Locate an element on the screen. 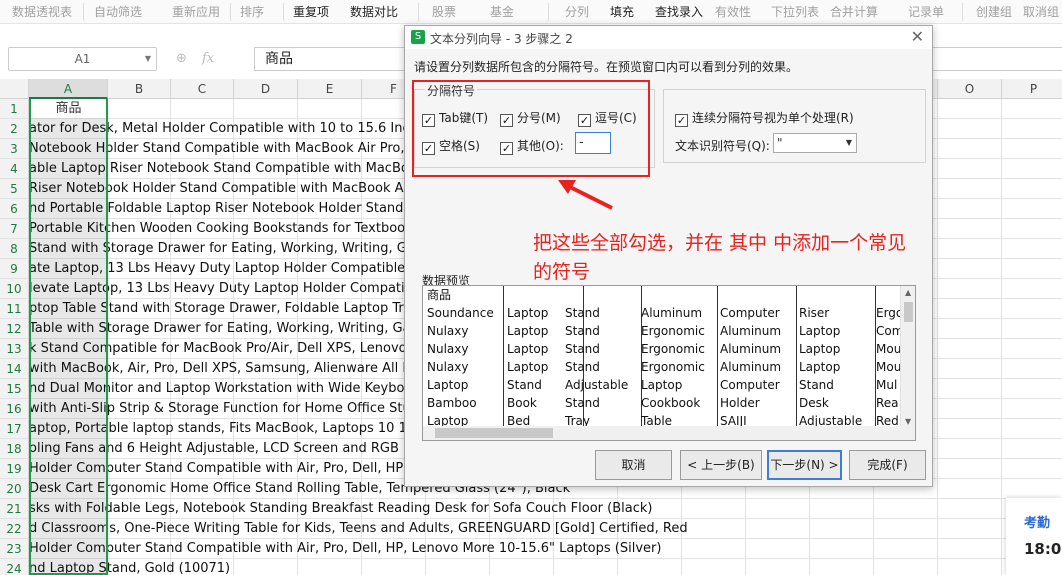 This screenshot has height=575, width=1062. fx-icon: fx is located at coordinates (208, 58).